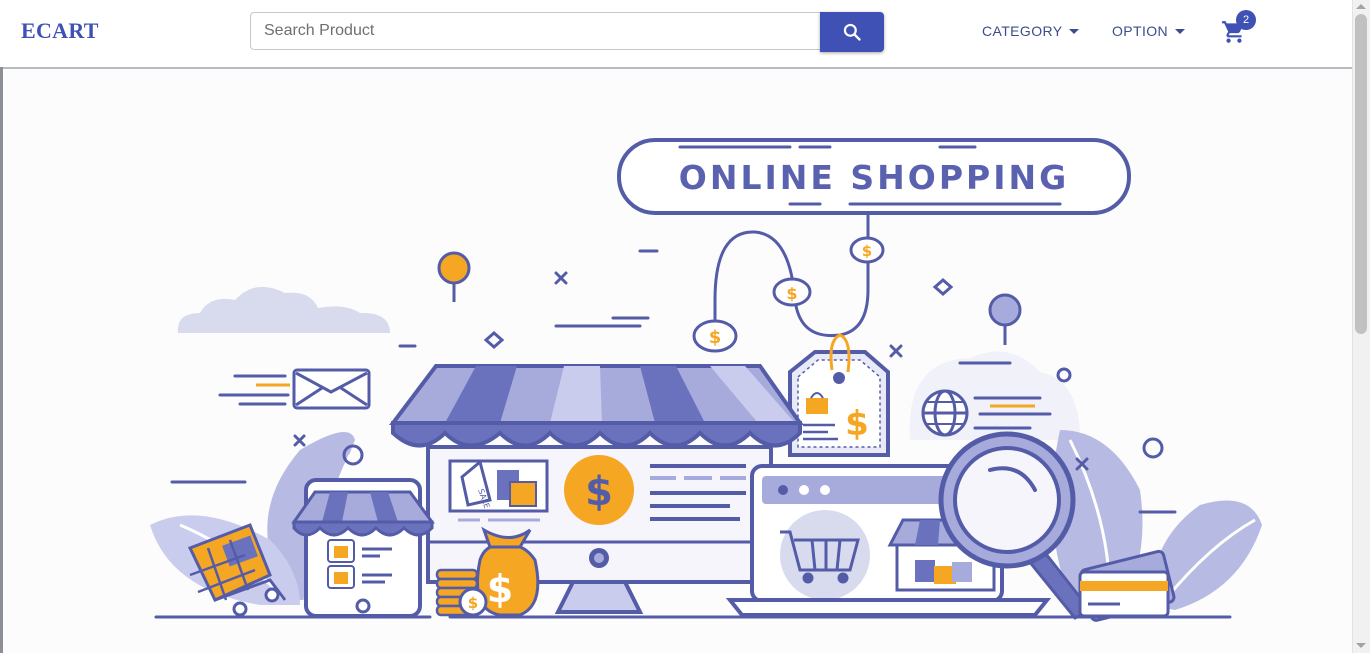 This screenshot has height=653, width=1370. Describe the element at coordinates (791, 275) in the screenshot. I see `wire` at that location.